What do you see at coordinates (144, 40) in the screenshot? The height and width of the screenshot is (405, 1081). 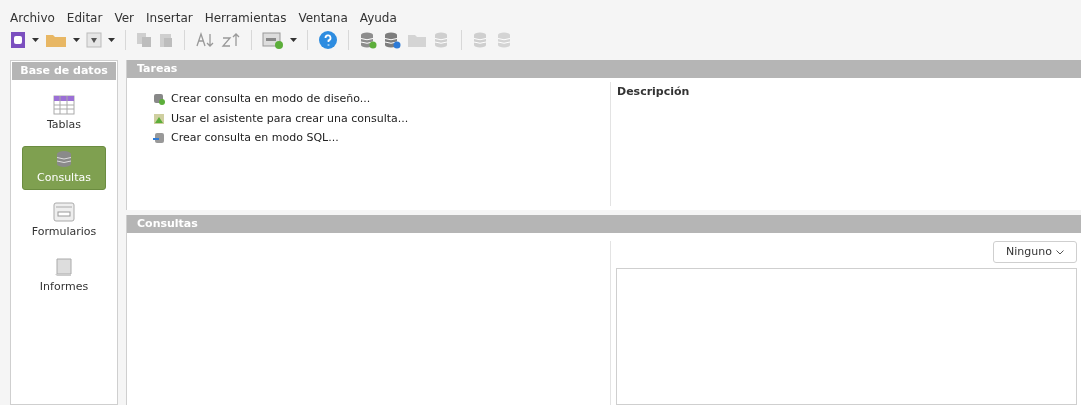 I see `copy-icon` at bounding box center [144, 40].